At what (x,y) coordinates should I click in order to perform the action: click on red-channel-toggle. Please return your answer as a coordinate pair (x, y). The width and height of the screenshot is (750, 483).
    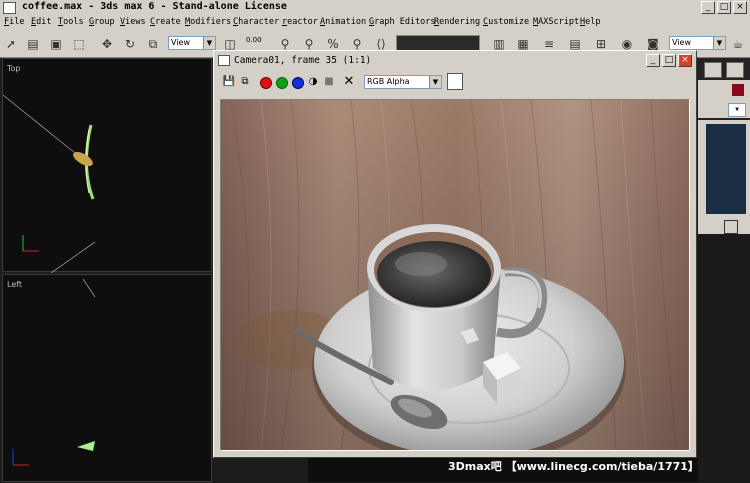
    Looking at the image, I should click on (266, 83).